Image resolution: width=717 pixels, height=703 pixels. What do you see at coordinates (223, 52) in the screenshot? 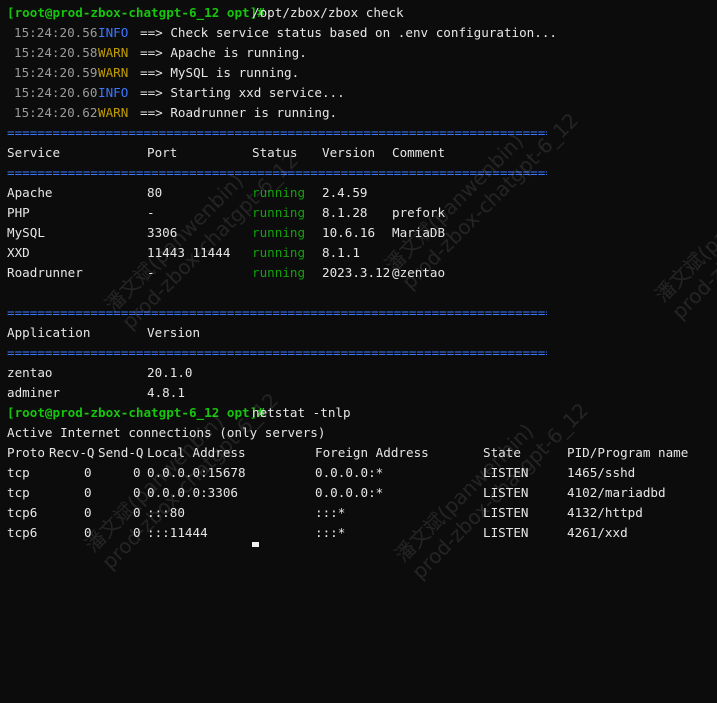
I see `log-message: ==> Apache is running.` at bounding box center [223, 52].